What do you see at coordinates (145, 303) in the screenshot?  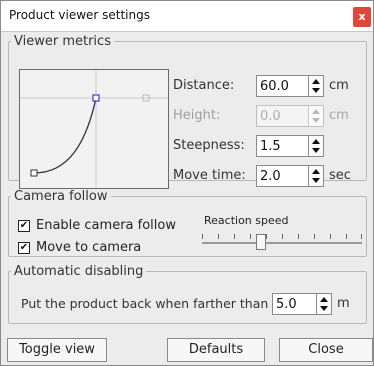 I see `put-back-label: Put the product back when farther than` at bounding box center [145, 303].